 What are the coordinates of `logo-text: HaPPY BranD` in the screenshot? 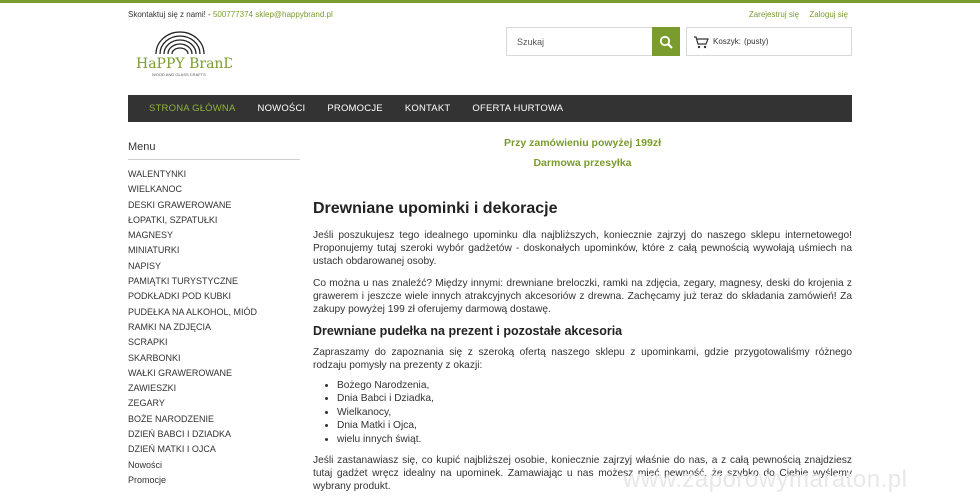 It's located at (184, 64).